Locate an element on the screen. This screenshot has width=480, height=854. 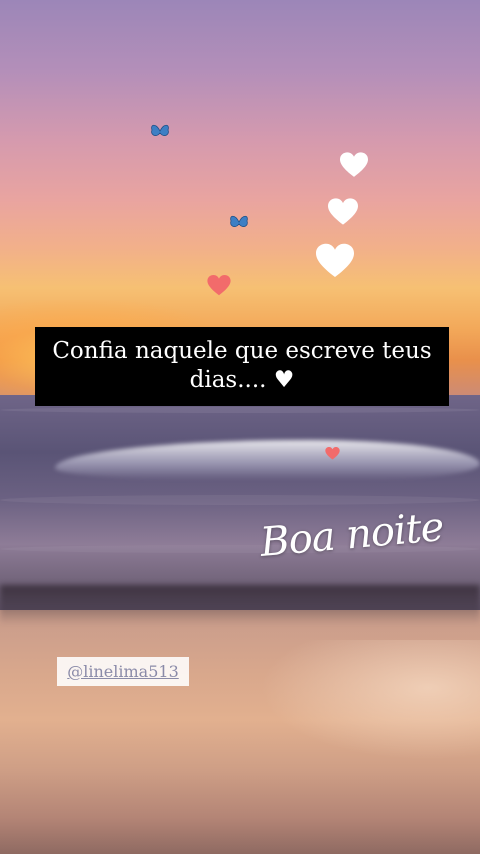
sand-reflection is located at coordinates (370, 700).